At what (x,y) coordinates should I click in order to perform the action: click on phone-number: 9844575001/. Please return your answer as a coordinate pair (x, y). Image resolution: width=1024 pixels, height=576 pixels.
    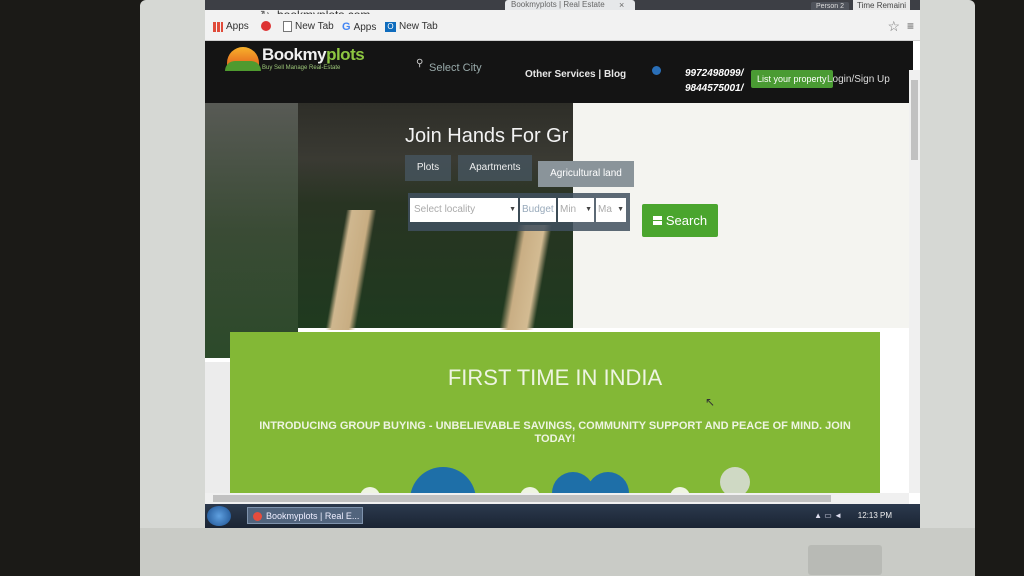
    Looking at the image, I should click on (714, 88).